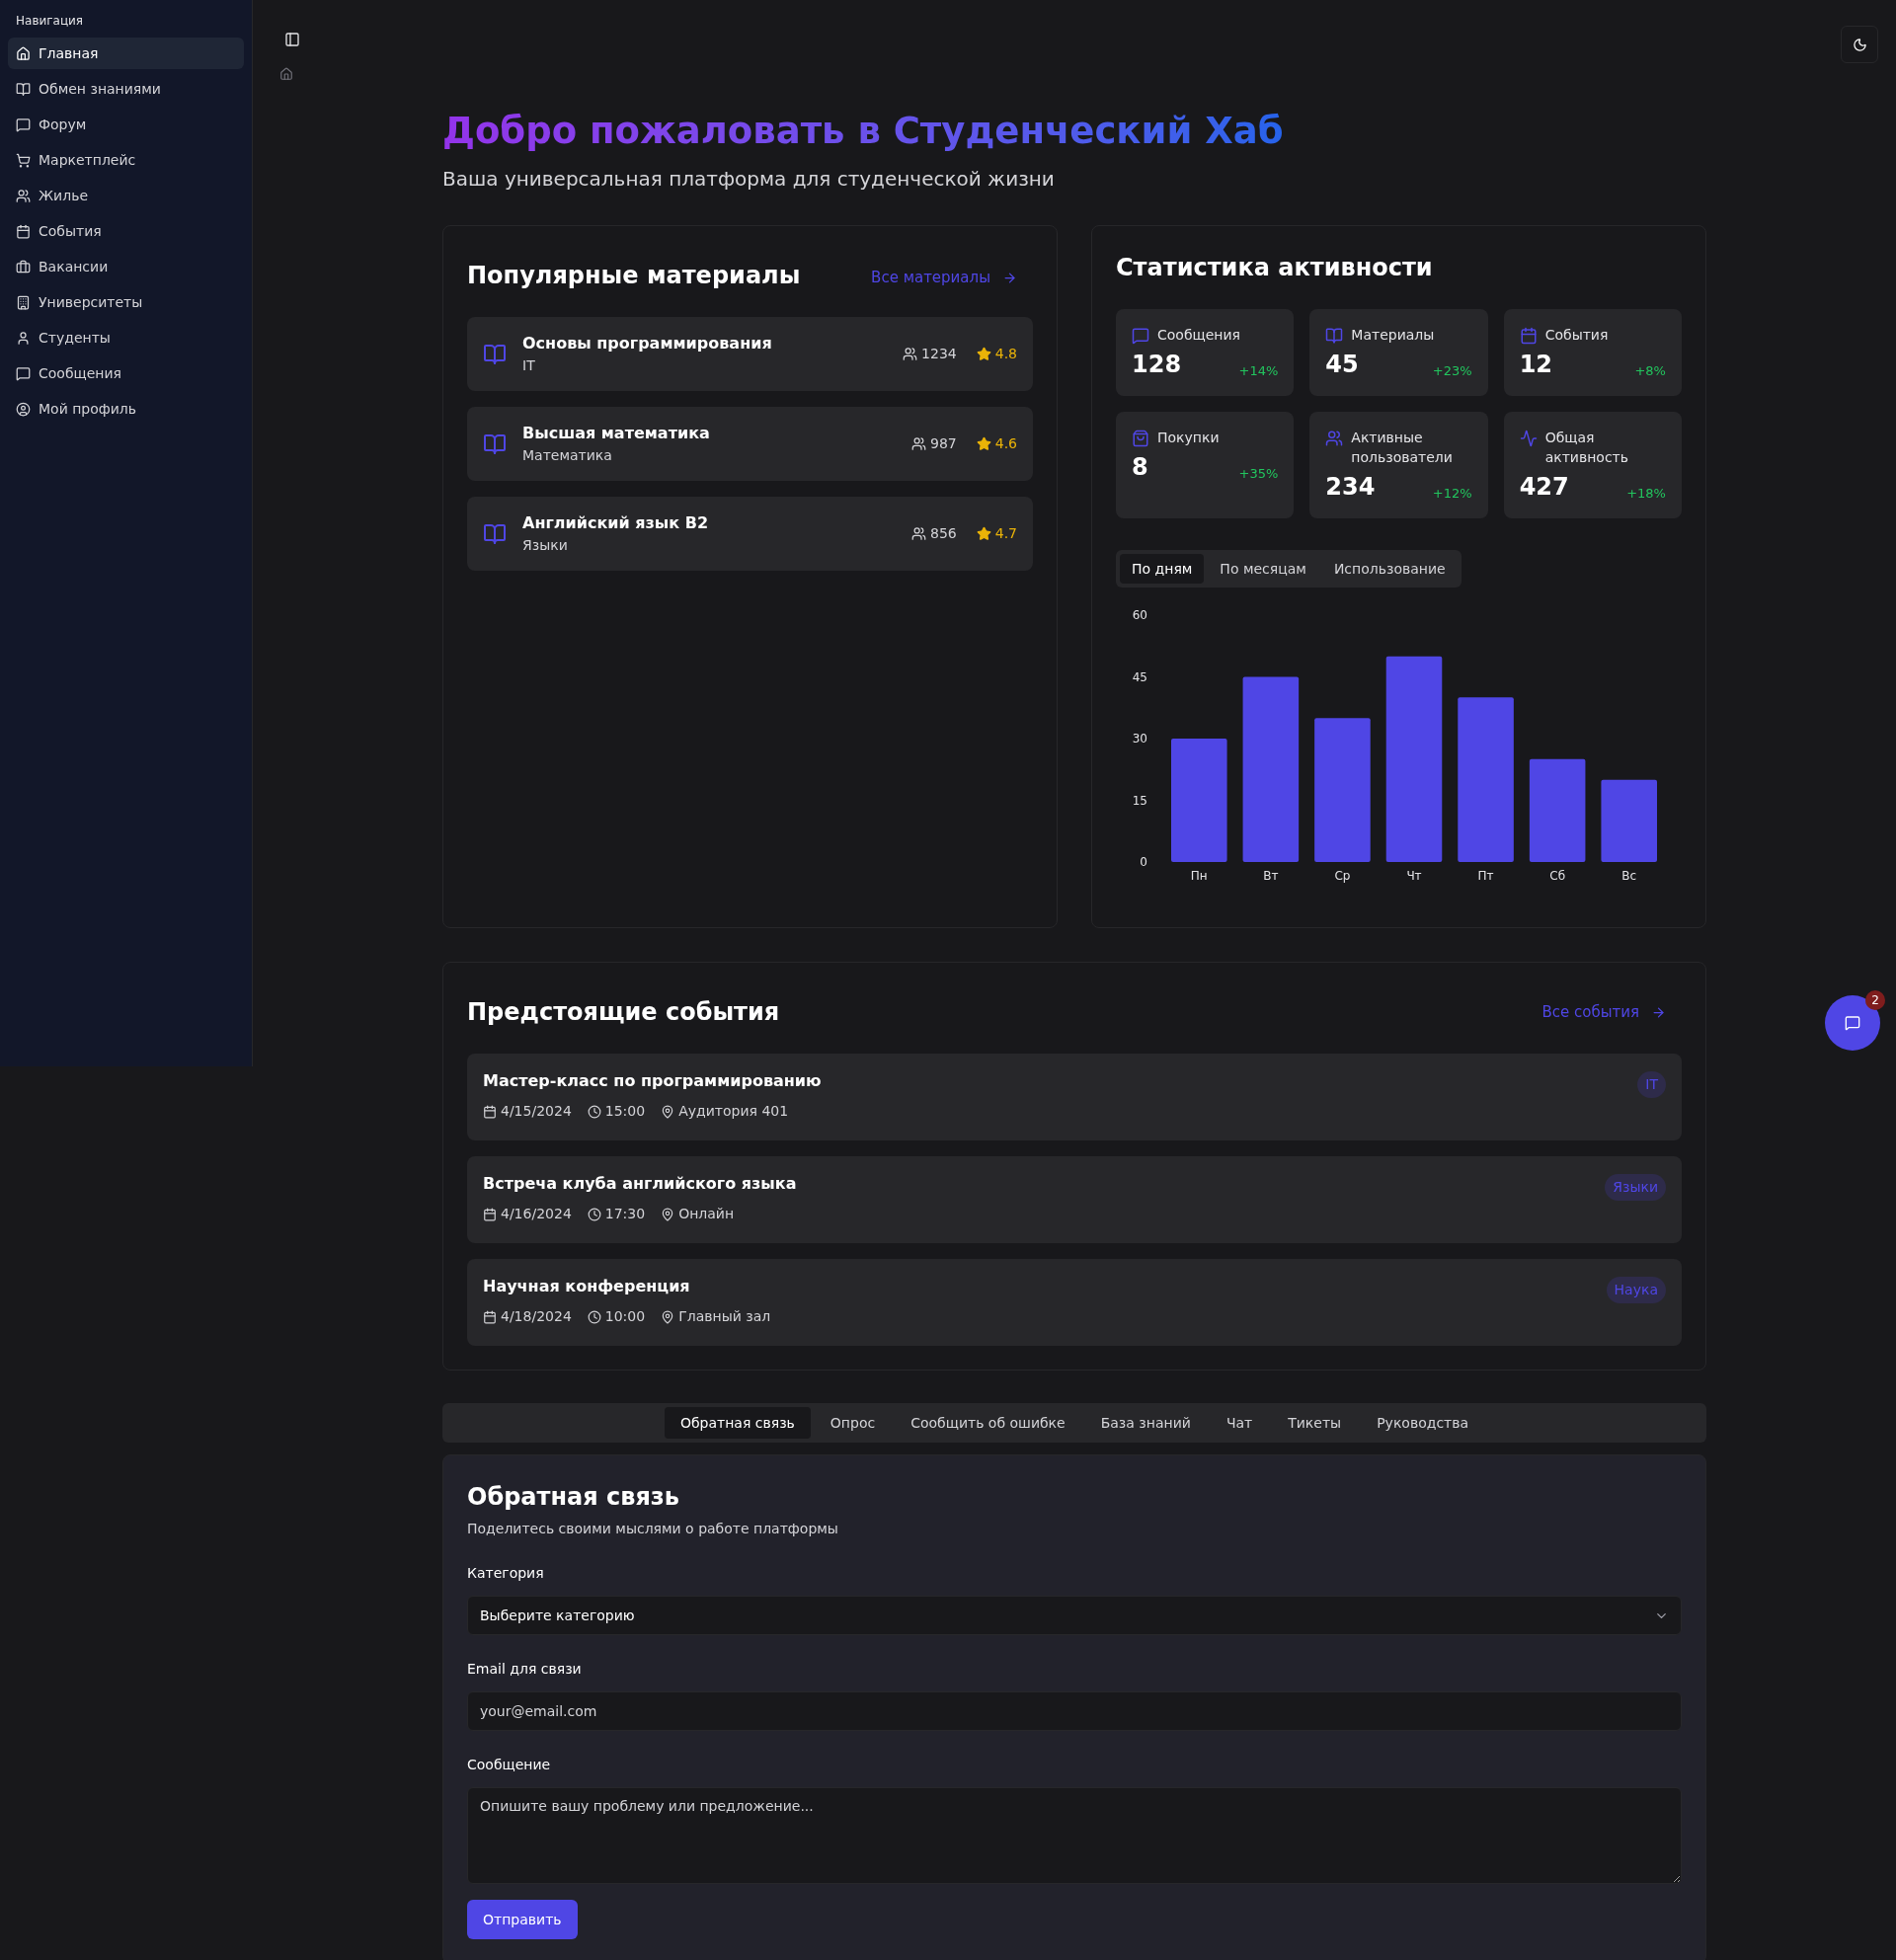 This screenshot has width=1896, height=1960. Describe the element at coordinates (738, 1423) in the screenshot. I see `support-tab: Обратная связь` at that location.